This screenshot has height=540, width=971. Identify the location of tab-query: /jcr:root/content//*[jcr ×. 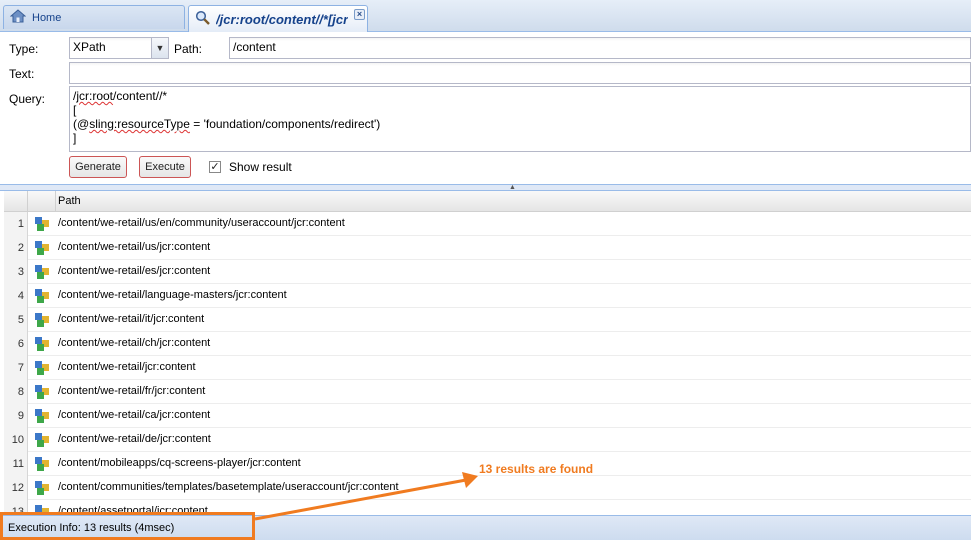
(278, 18).